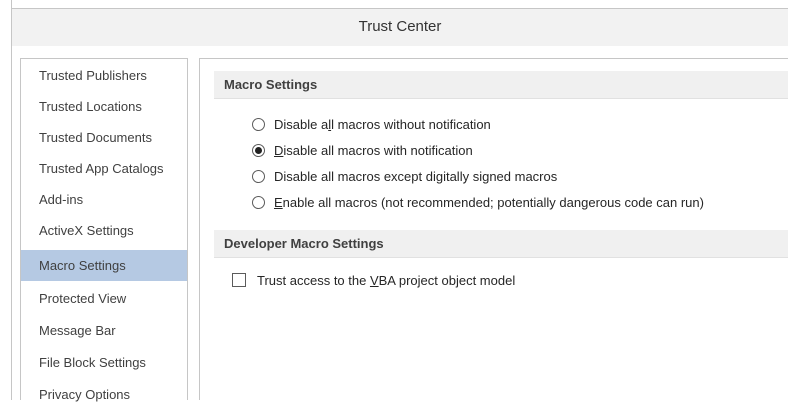 Image resolution: width=788 pixels, height=410 pixels. Describe the element at coordinates (104, 362) in the screenshot. I see `sidebar-item-file-block-settings: File Block Settings` at that location.